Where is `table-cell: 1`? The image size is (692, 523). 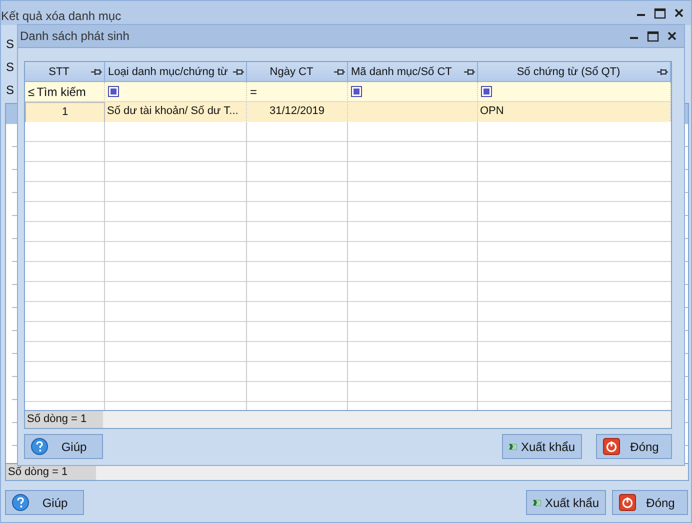 table-cell: 1 is located at coordinates (65, 112).